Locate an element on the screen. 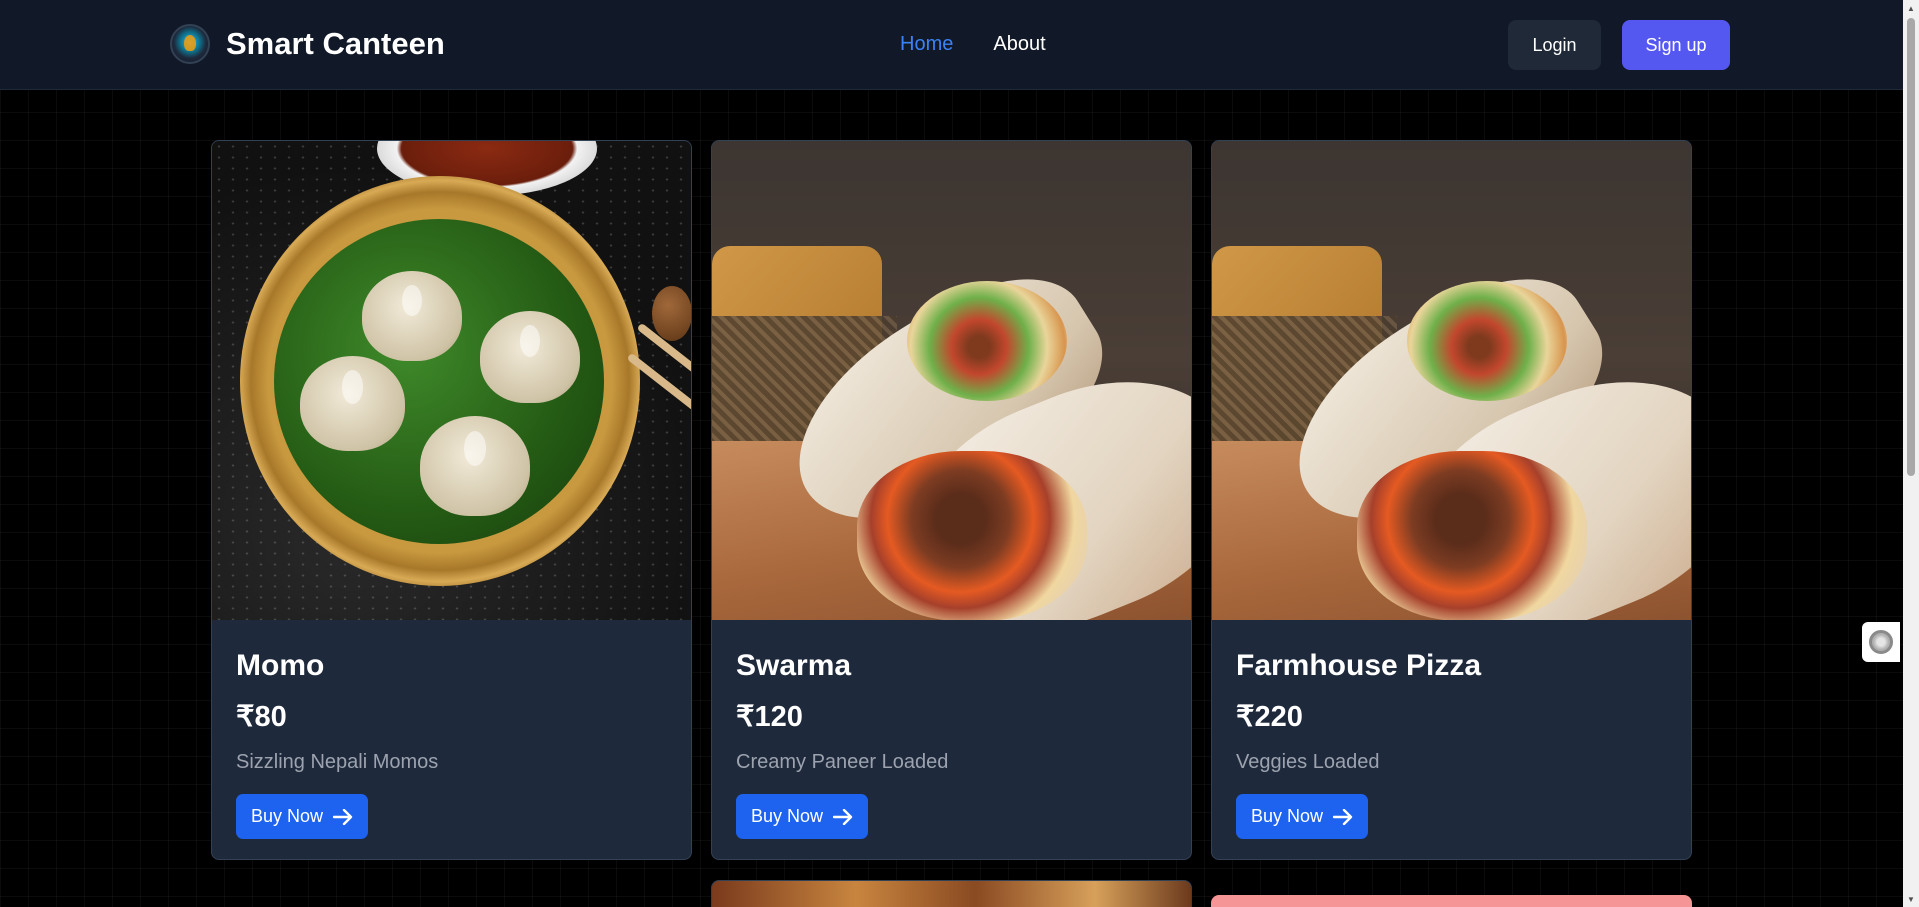 The height and width of the screenshot is (907, 1919). product-price: ₹80 is located at coordinates (261, 717).